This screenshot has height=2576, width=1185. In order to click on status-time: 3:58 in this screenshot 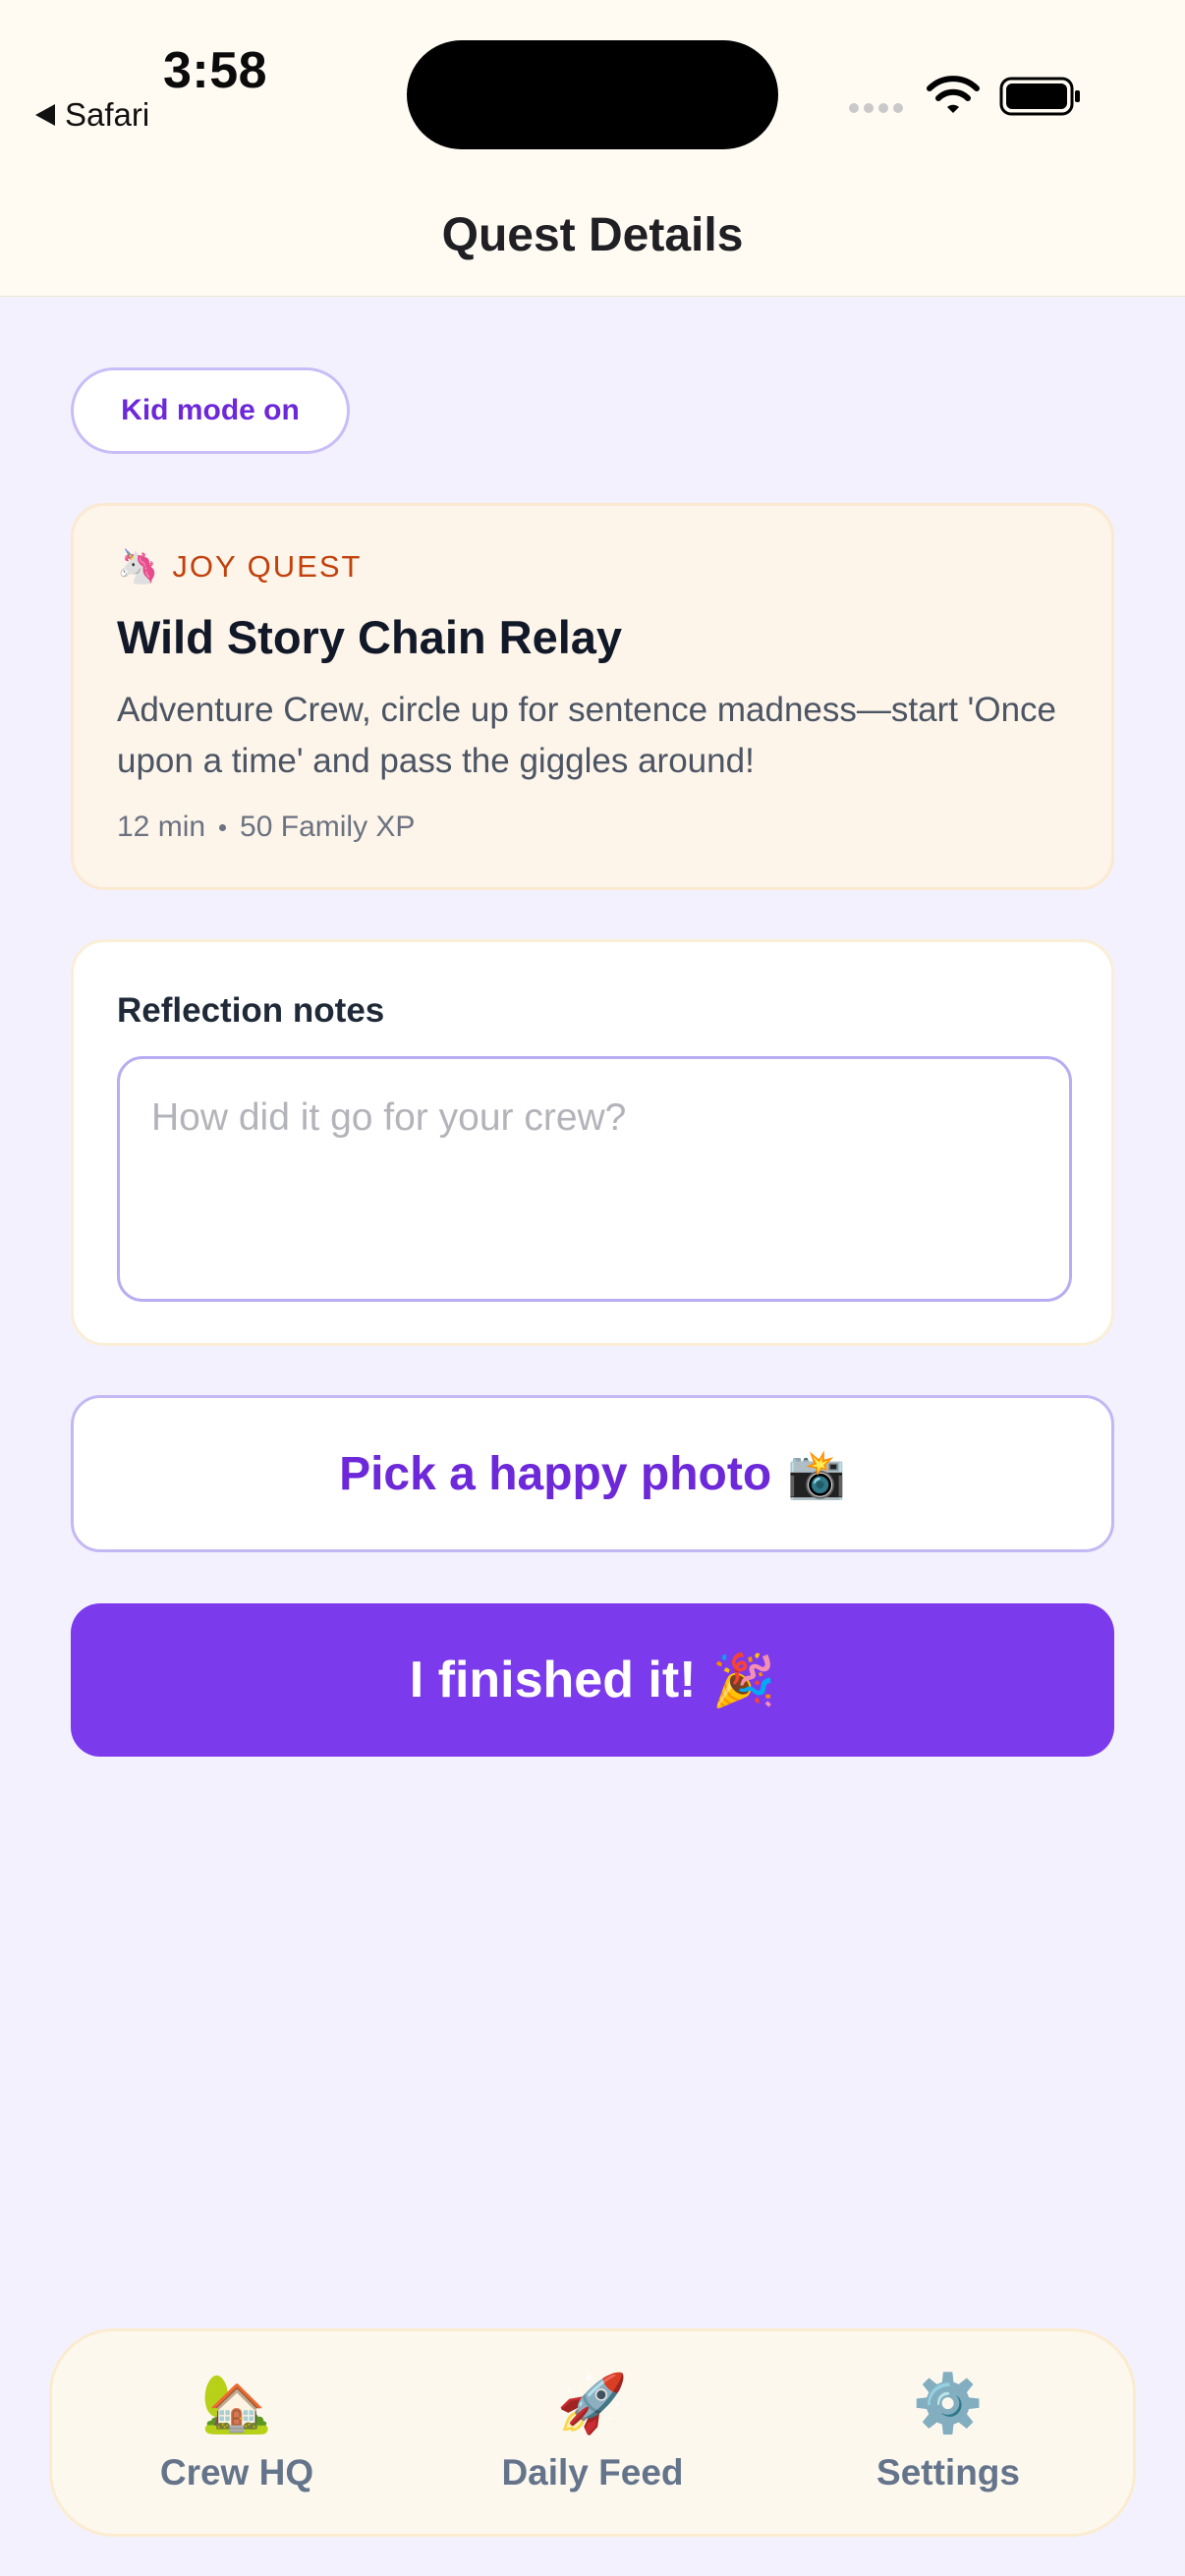, I will do `click(216, 70)`.